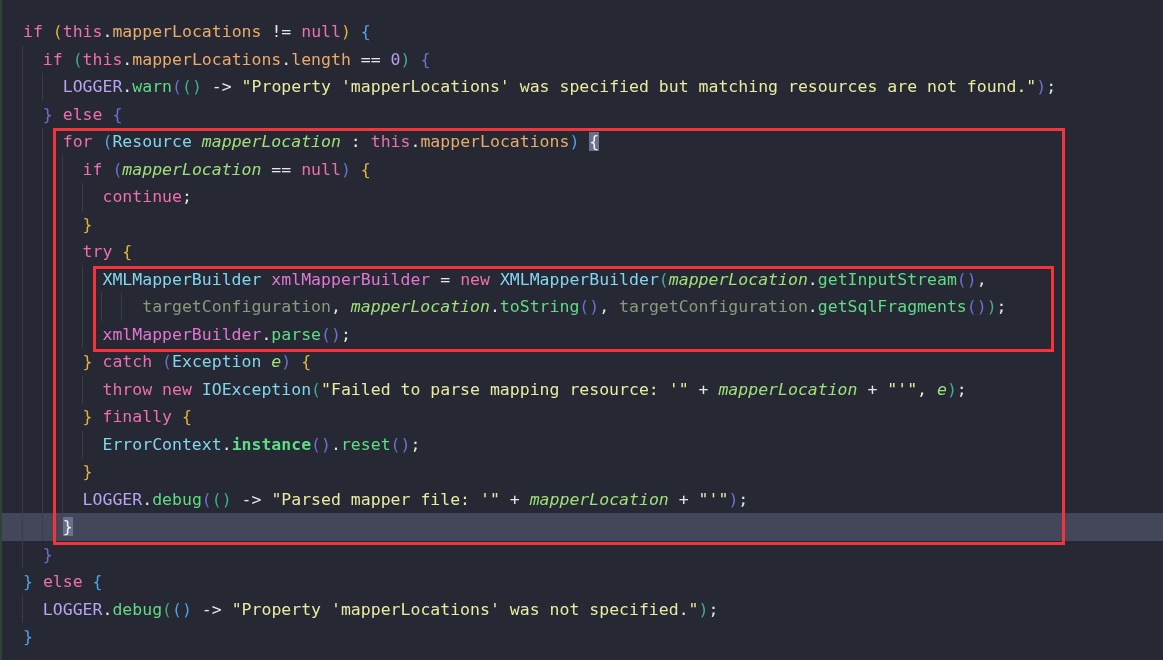 This screenshot has width=1163, height=660. I want to click on code-line: ErrorContext.instance().reset();, so click(582, 444).